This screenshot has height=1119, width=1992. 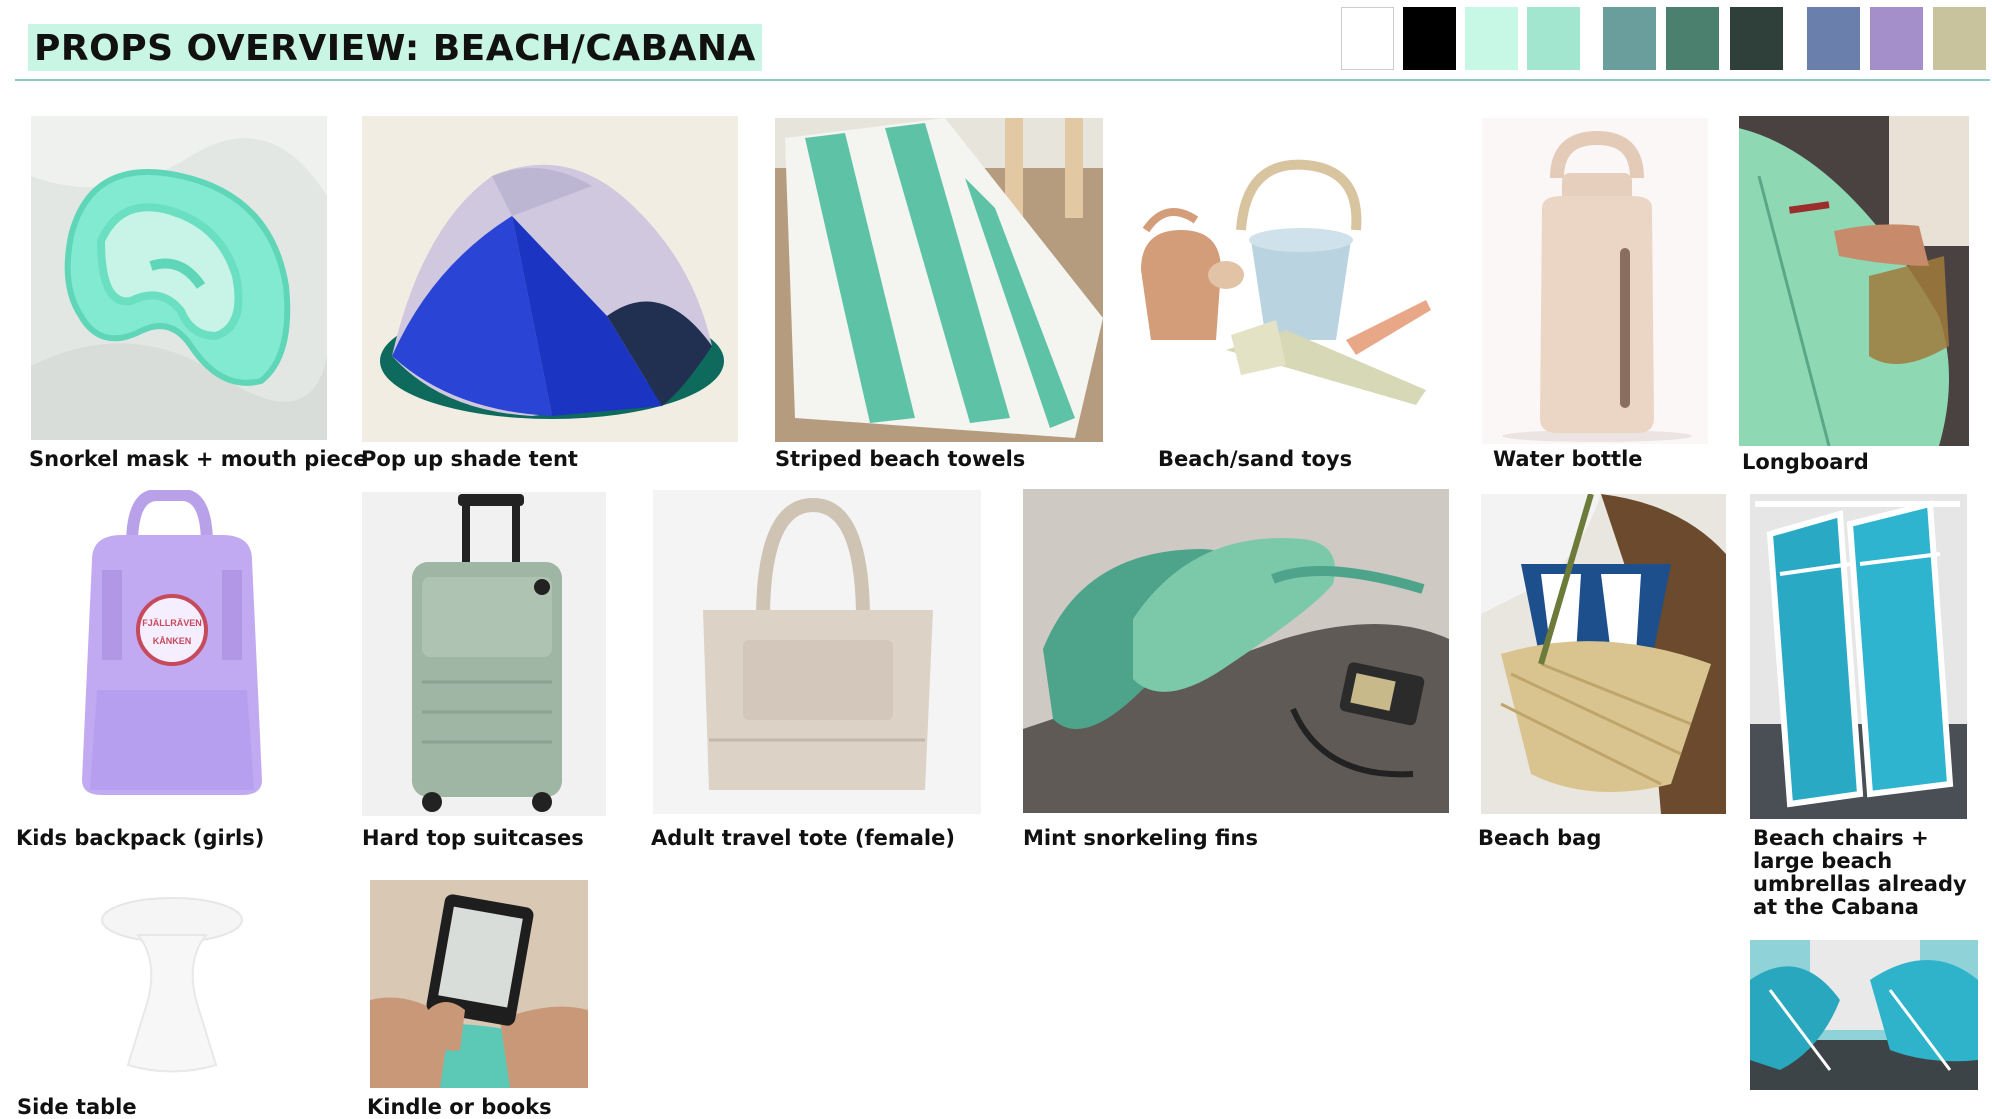 What do you see at coordinates (1595, 281) in the screenshot?
I see `water-bottle-photo` at bounding box center [1595, 281].